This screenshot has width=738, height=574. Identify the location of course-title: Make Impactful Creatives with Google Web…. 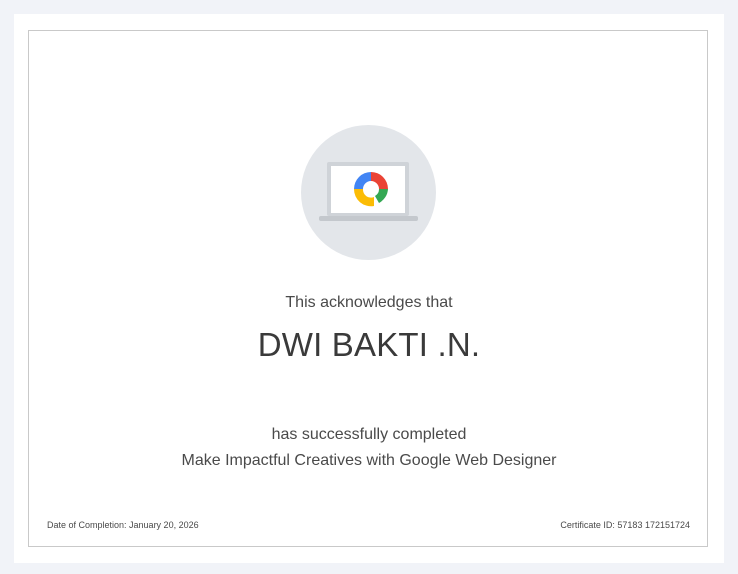
(369, 460).